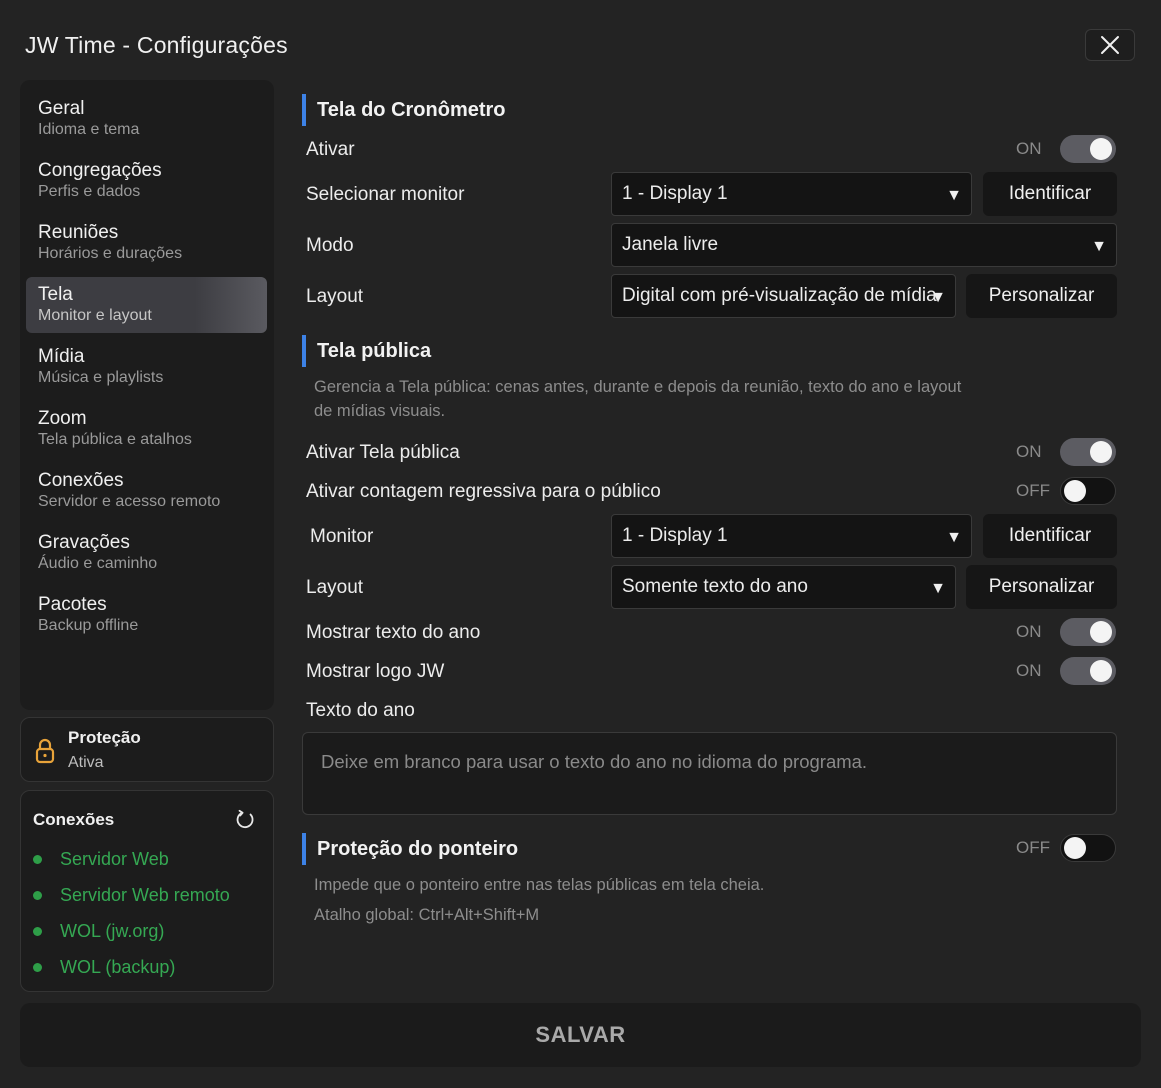 The width and height of the screenshot is (1161, 1088). Describe the element at coordinates (335, 296) in the screenshot. I see `timer-layout-label: Layout` at that location.